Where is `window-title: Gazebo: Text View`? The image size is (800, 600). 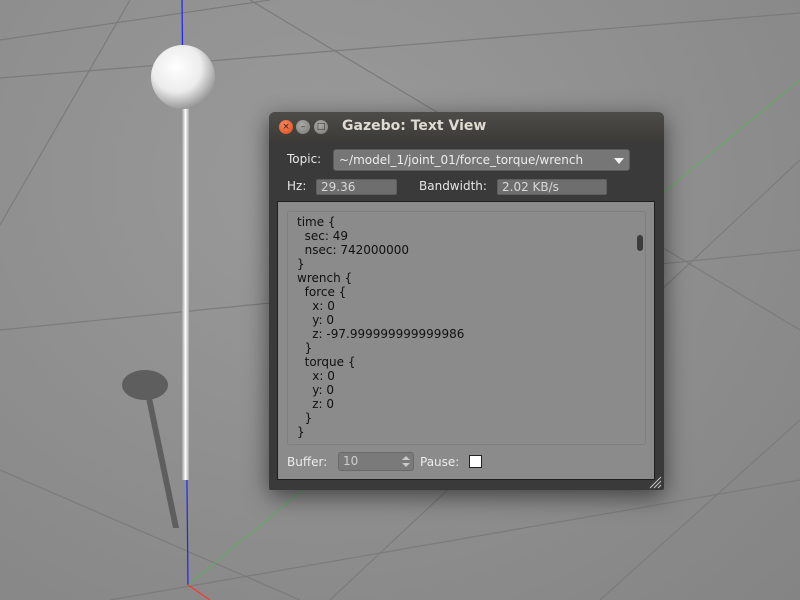 window-title: Gazebo: Text View is located at coordinates (414, 126).